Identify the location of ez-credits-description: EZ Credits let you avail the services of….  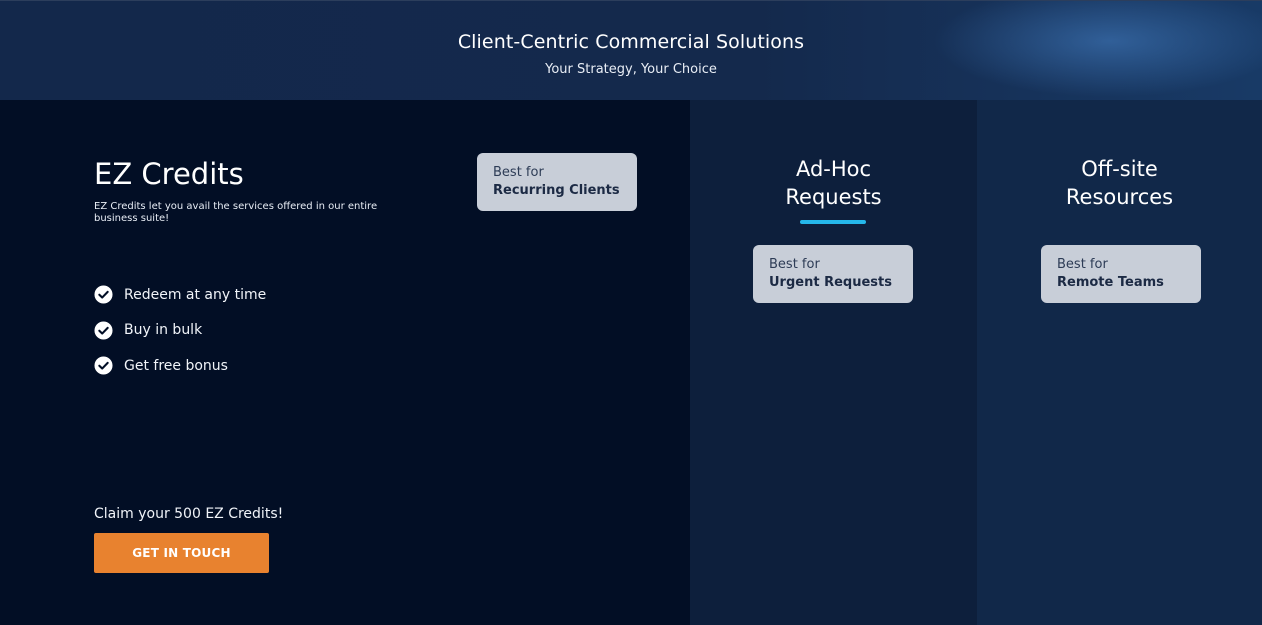
(236, 212).